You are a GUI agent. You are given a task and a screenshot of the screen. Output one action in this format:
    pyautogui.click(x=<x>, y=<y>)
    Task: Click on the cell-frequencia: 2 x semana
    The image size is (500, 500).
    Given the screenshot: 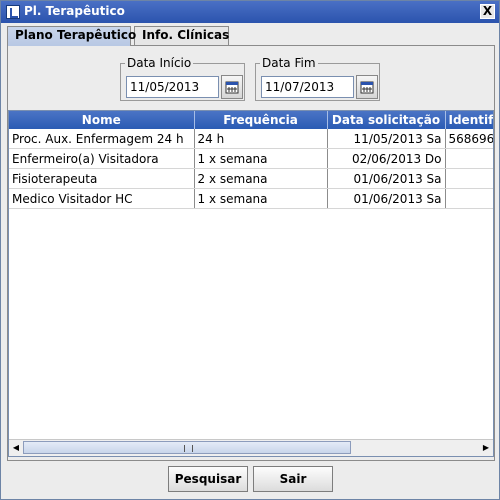 What is the action you would take?
    pyautogui.click(x=261, y=178)
    